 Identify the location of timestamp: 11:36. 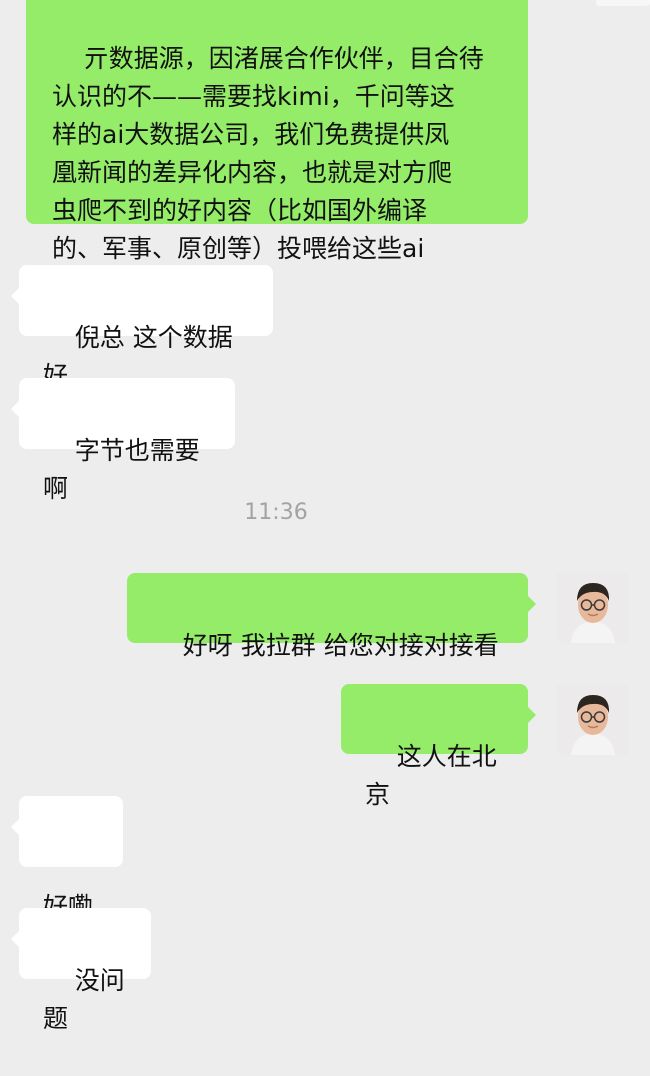
(276, 512).